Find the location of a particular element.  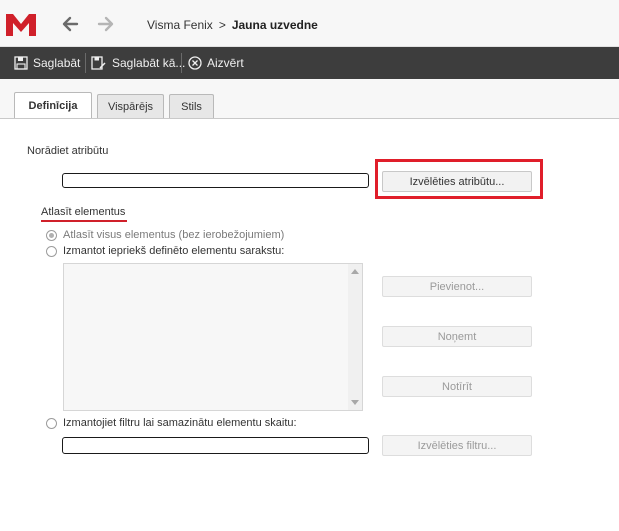

tab-definicija: Definīcija is located at coordinates (53, 105).